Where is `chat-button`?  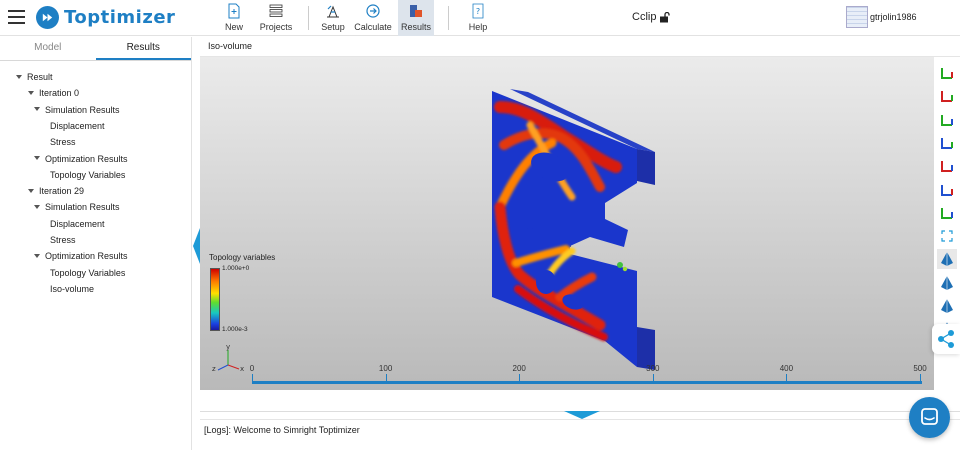
chat-button is located at coordinates (929, 417).